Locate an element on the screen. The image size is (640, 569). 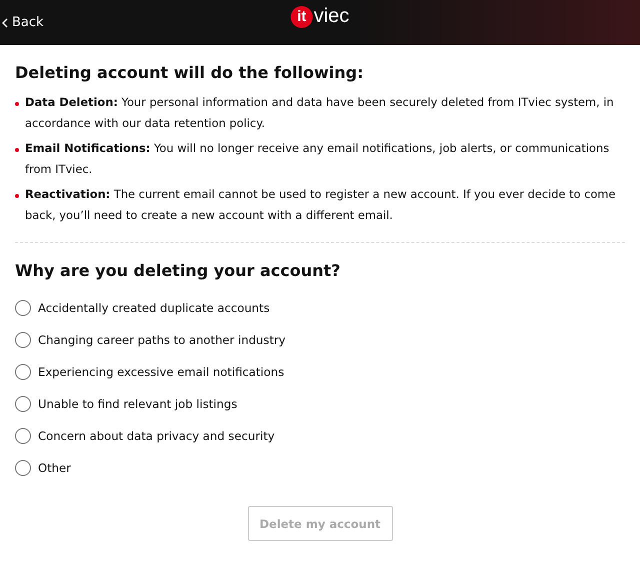
logo-word: viec is located at coordinates (332, 16).